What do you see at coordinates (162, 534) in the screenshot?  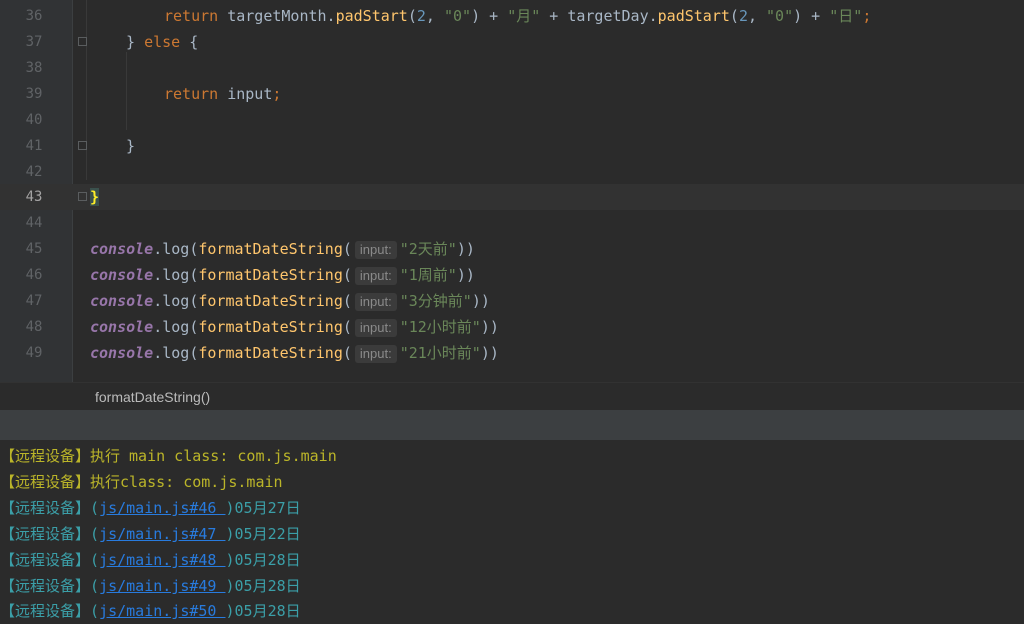 I see `source-link: js/main.js#47` at bounding box center [162, 534].